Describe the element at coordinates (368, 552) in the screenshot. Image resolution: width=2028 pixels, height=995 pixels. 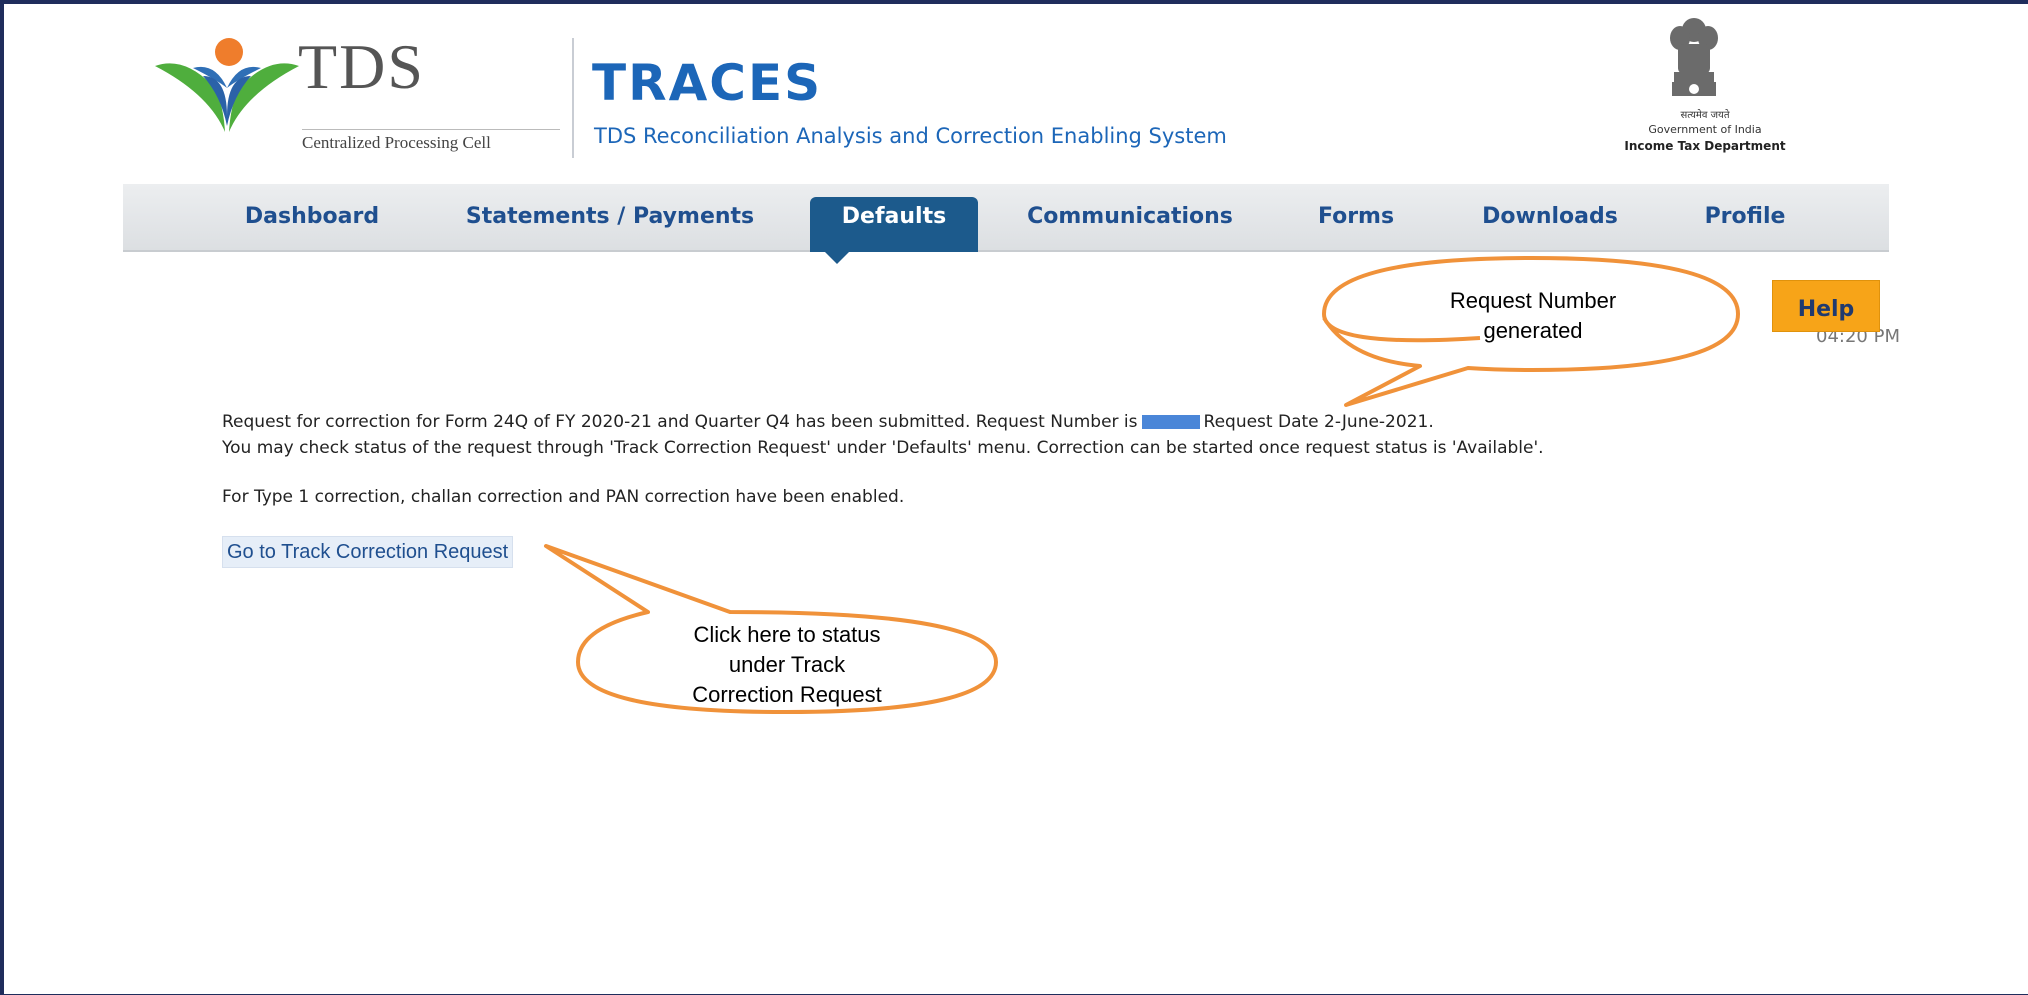
I see `track-correction-request-link: Go to Track Correction Request` at that location.